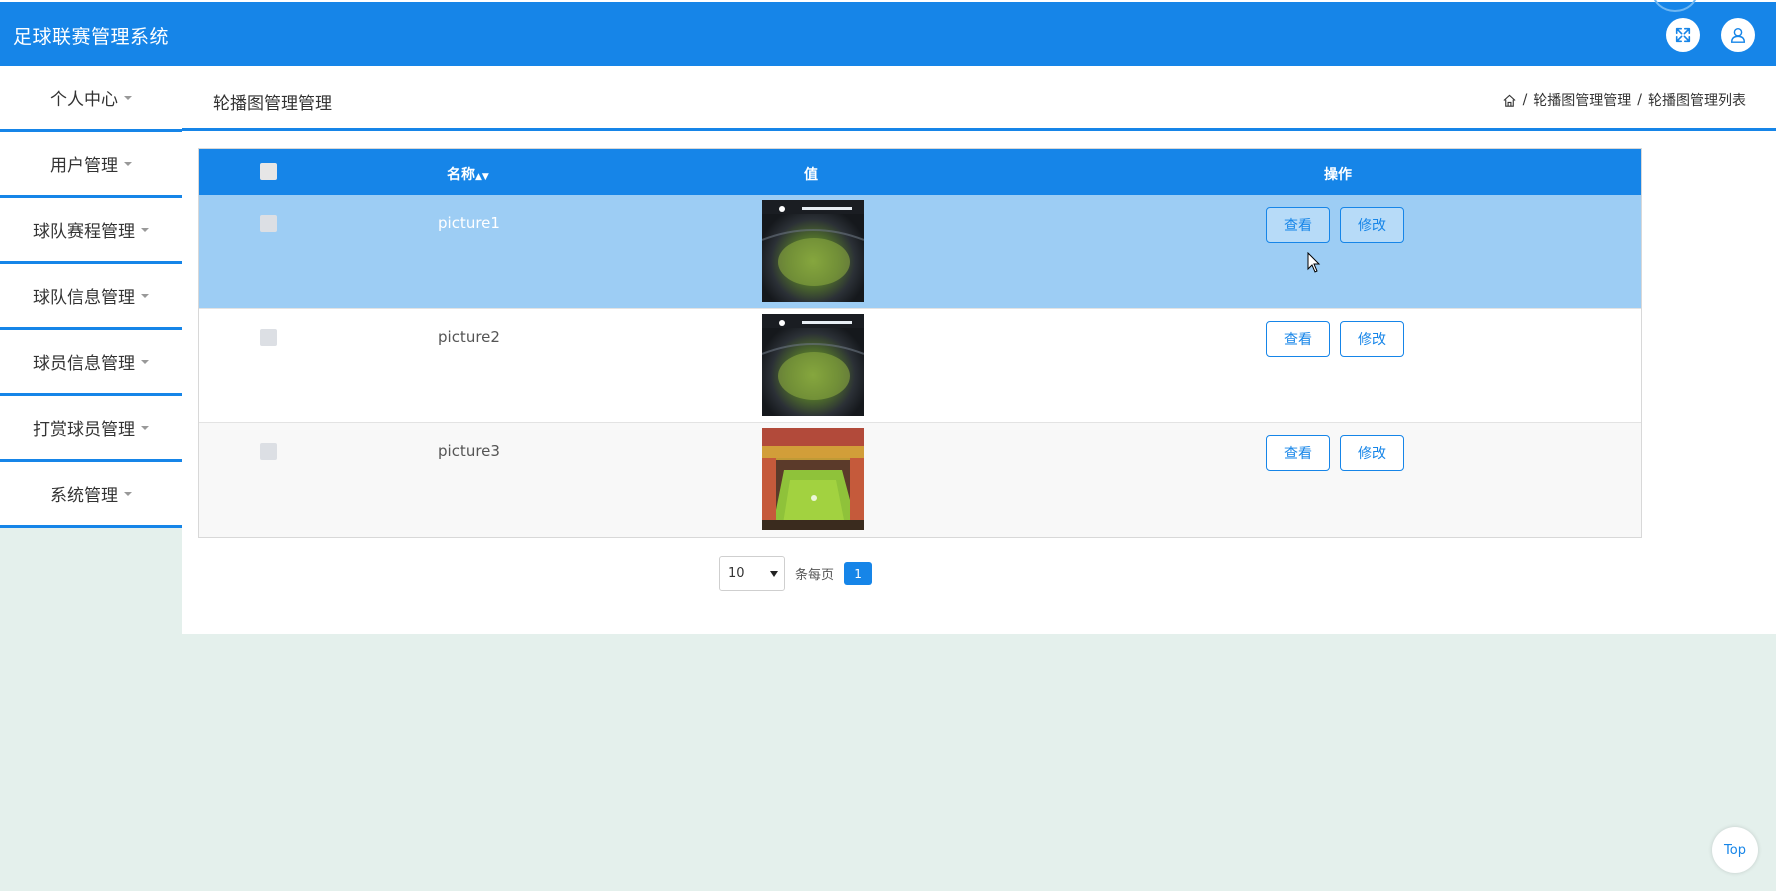 This screenshot has height=891, width=1776. I want to click on sidebar-item-team-info: 球队信息管理, so click(91, 297).